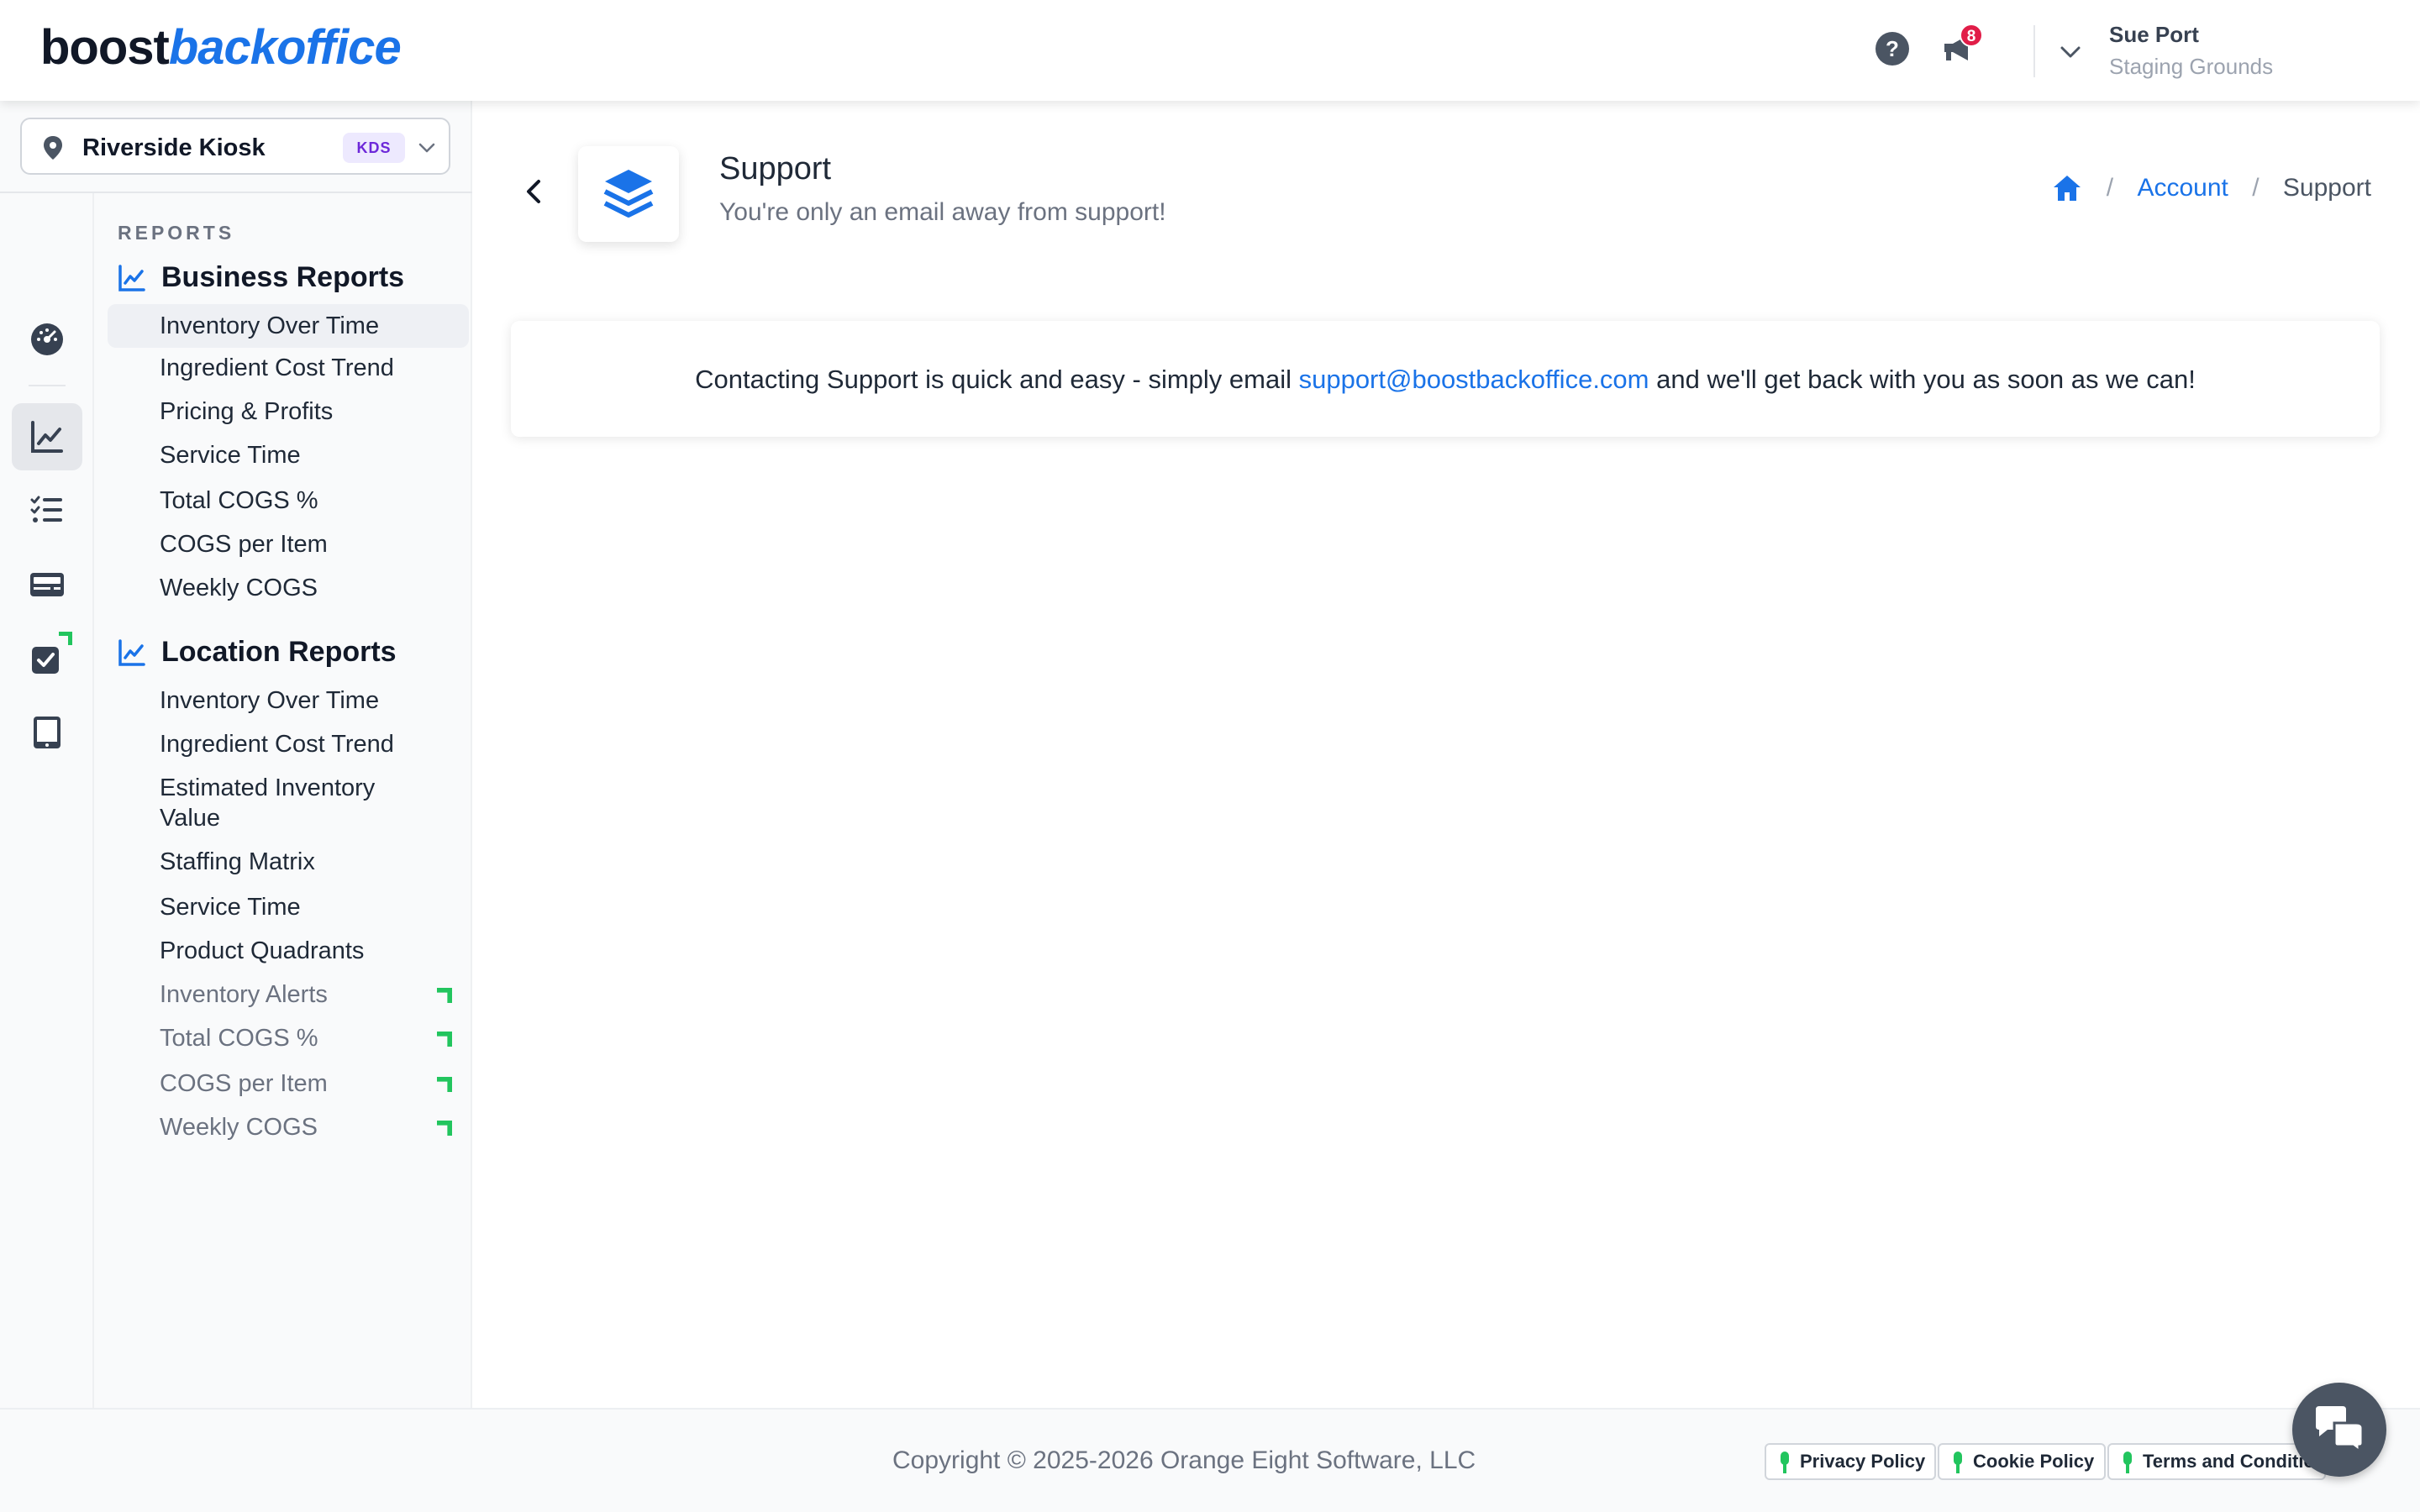  Describe the element at coordinates (2034, 1461) in the screenshot. I see `policy-label: Cookie Policy` at that location.